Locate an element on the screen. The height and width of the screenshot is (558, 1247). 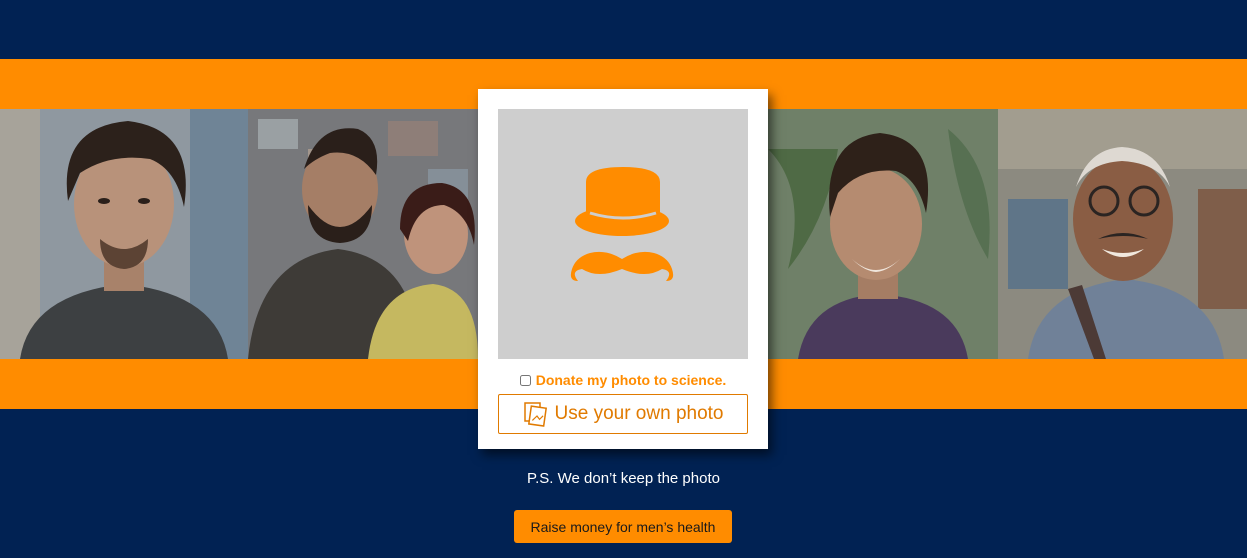
donate-label: Donate my photo to science. is located at coordinates (631, 380).